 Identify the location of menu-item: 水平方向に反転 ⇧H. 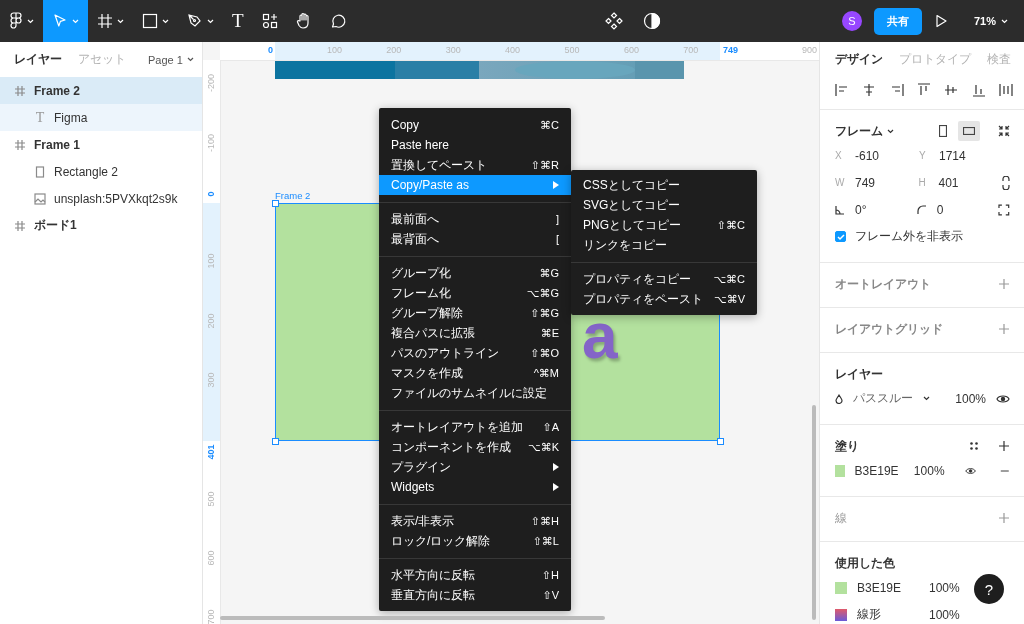
(475, 575).